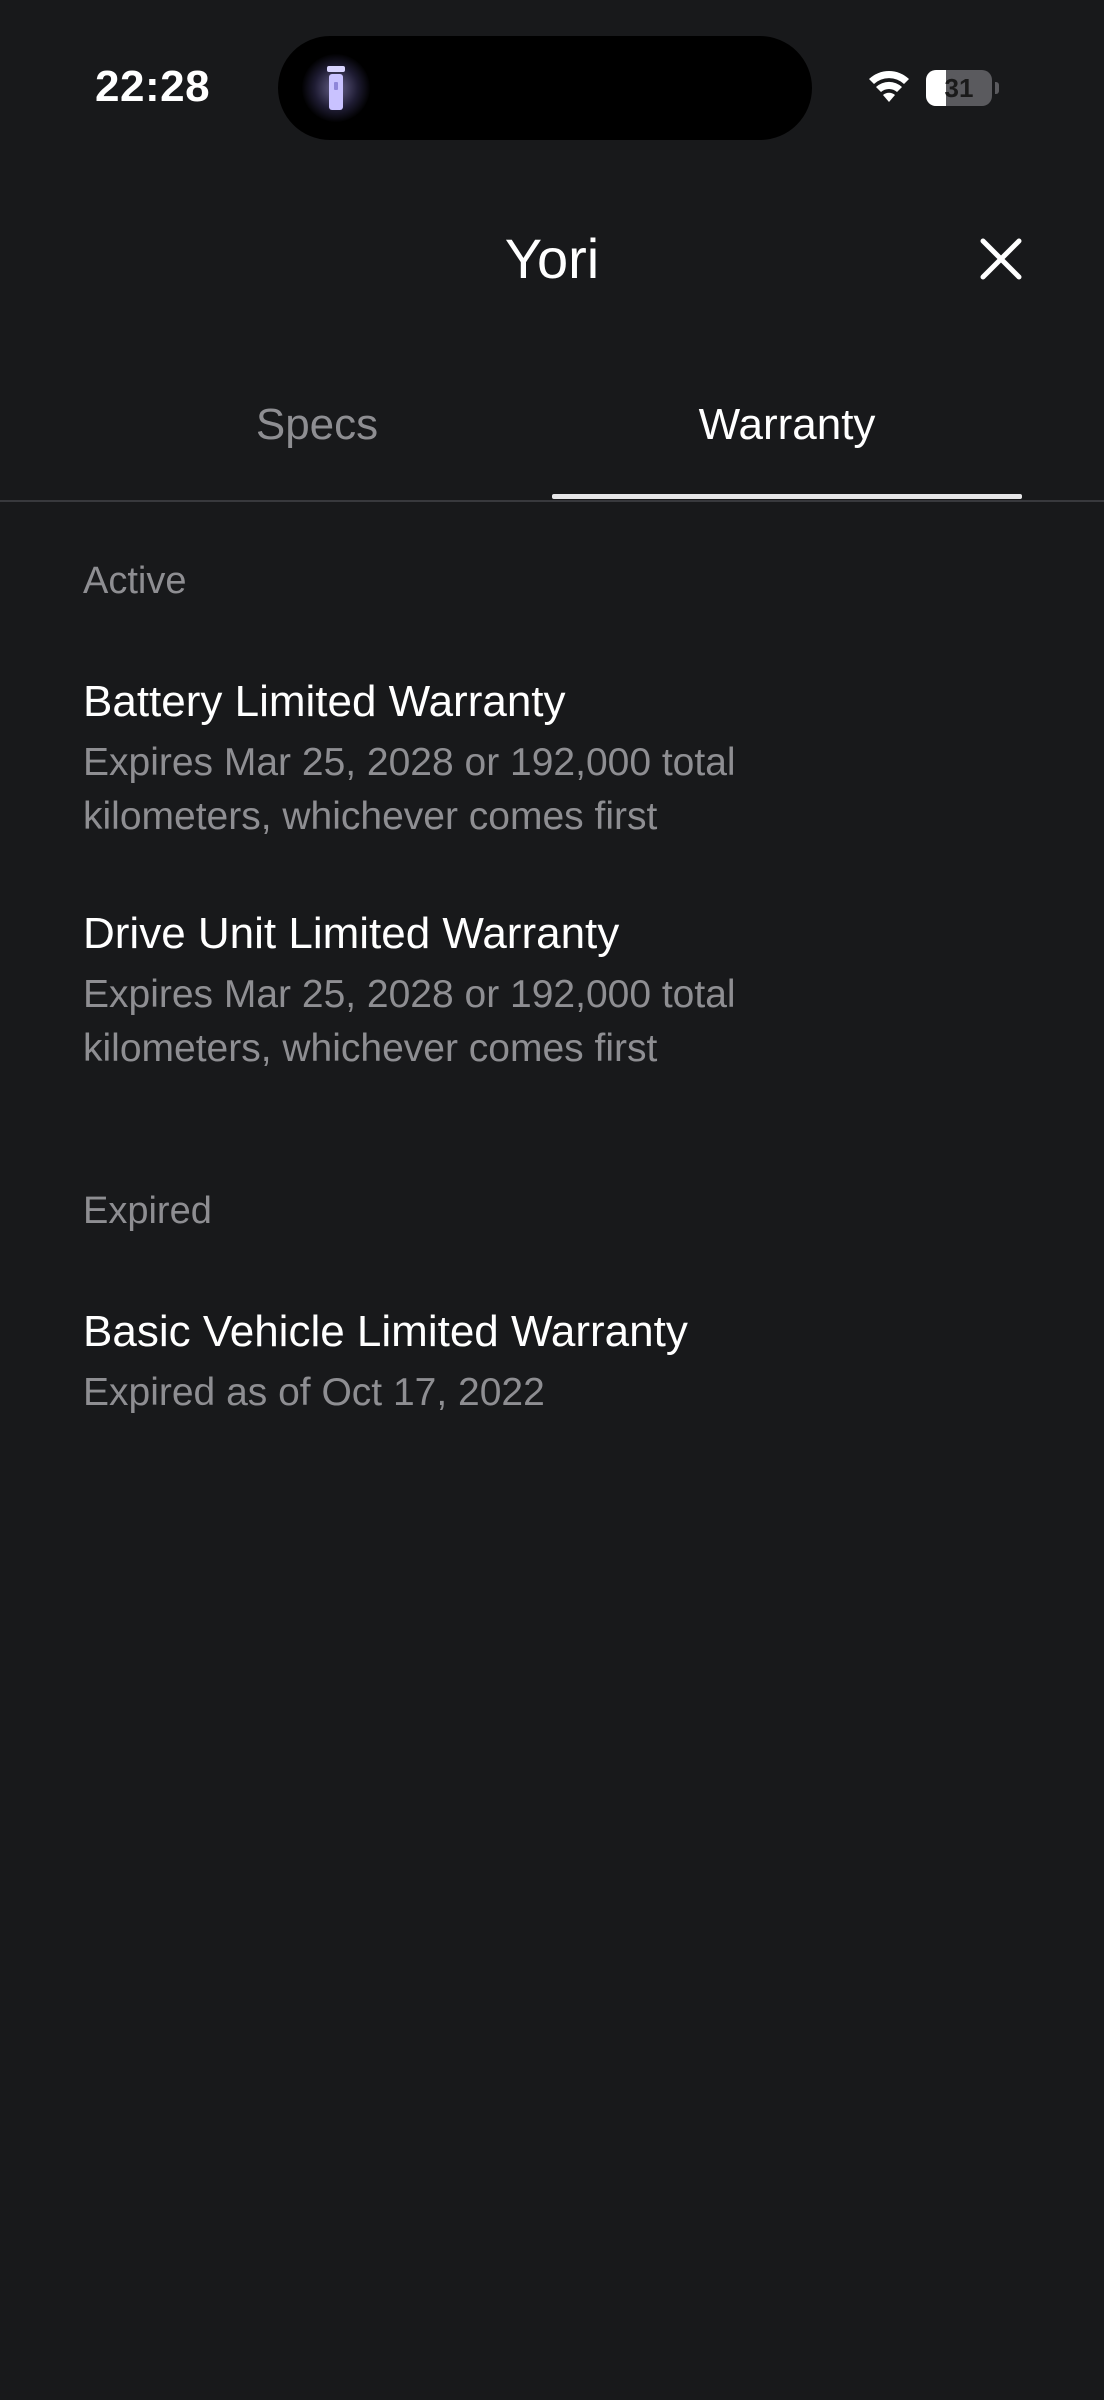 The width and height of the screenshot is (1104, 2400). I want to click on tab-specs: Specs, so click(317, 435).